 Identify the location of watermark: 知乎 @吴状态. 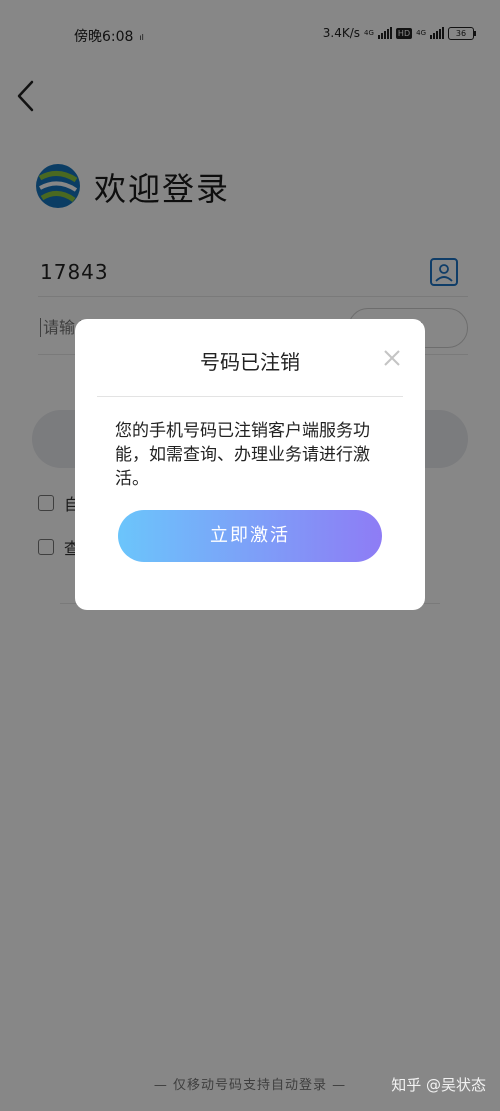
(438, 1085).